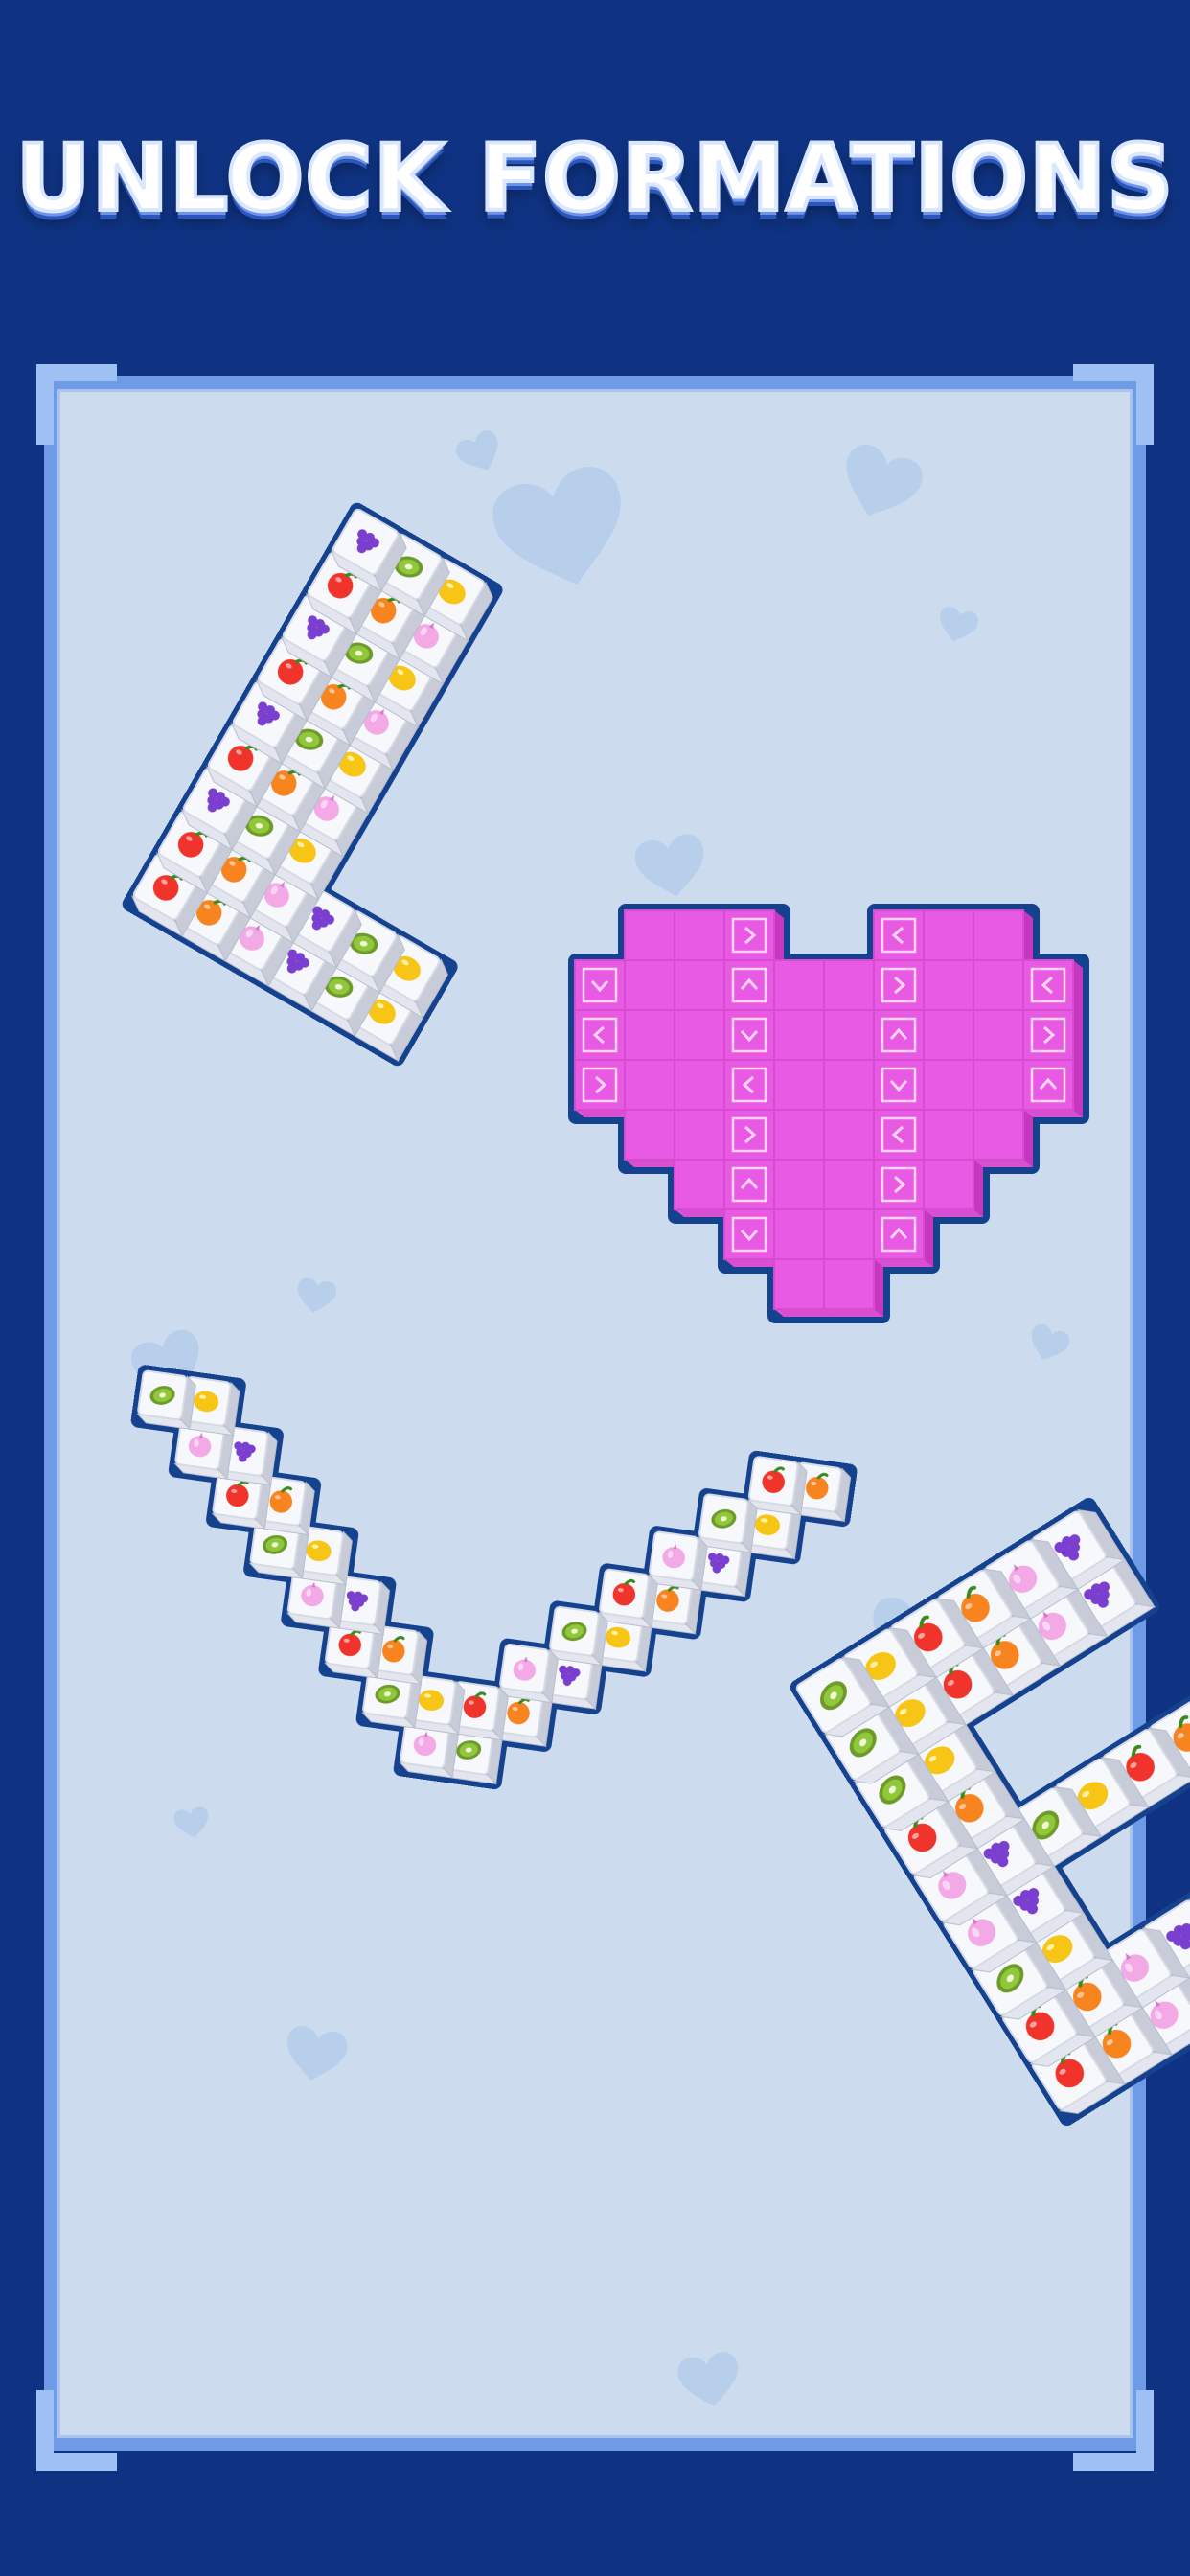  What do you see at coordinates (990, 1812) in the screenshot?
I see `letter-e-formation` at bounding box center [990, 1812].